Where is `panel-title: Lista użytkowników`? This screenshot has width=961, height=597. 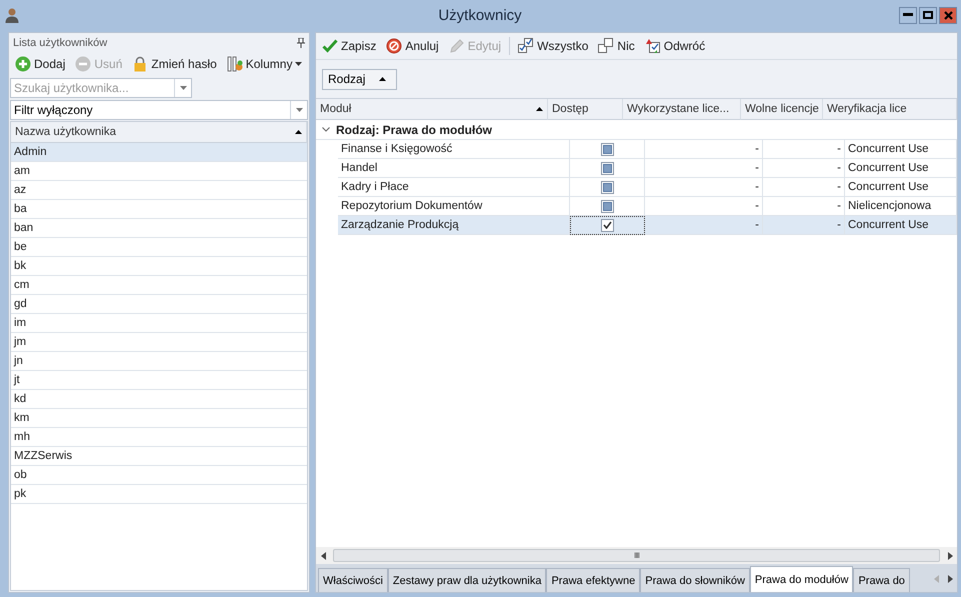
panel-title: Lista użytkowników is located at coordinates (60, 43).